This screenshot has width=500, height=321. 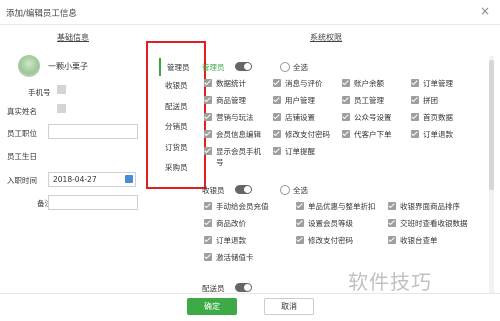 I want to click on dialog-footer, so click(x=250, y=307).